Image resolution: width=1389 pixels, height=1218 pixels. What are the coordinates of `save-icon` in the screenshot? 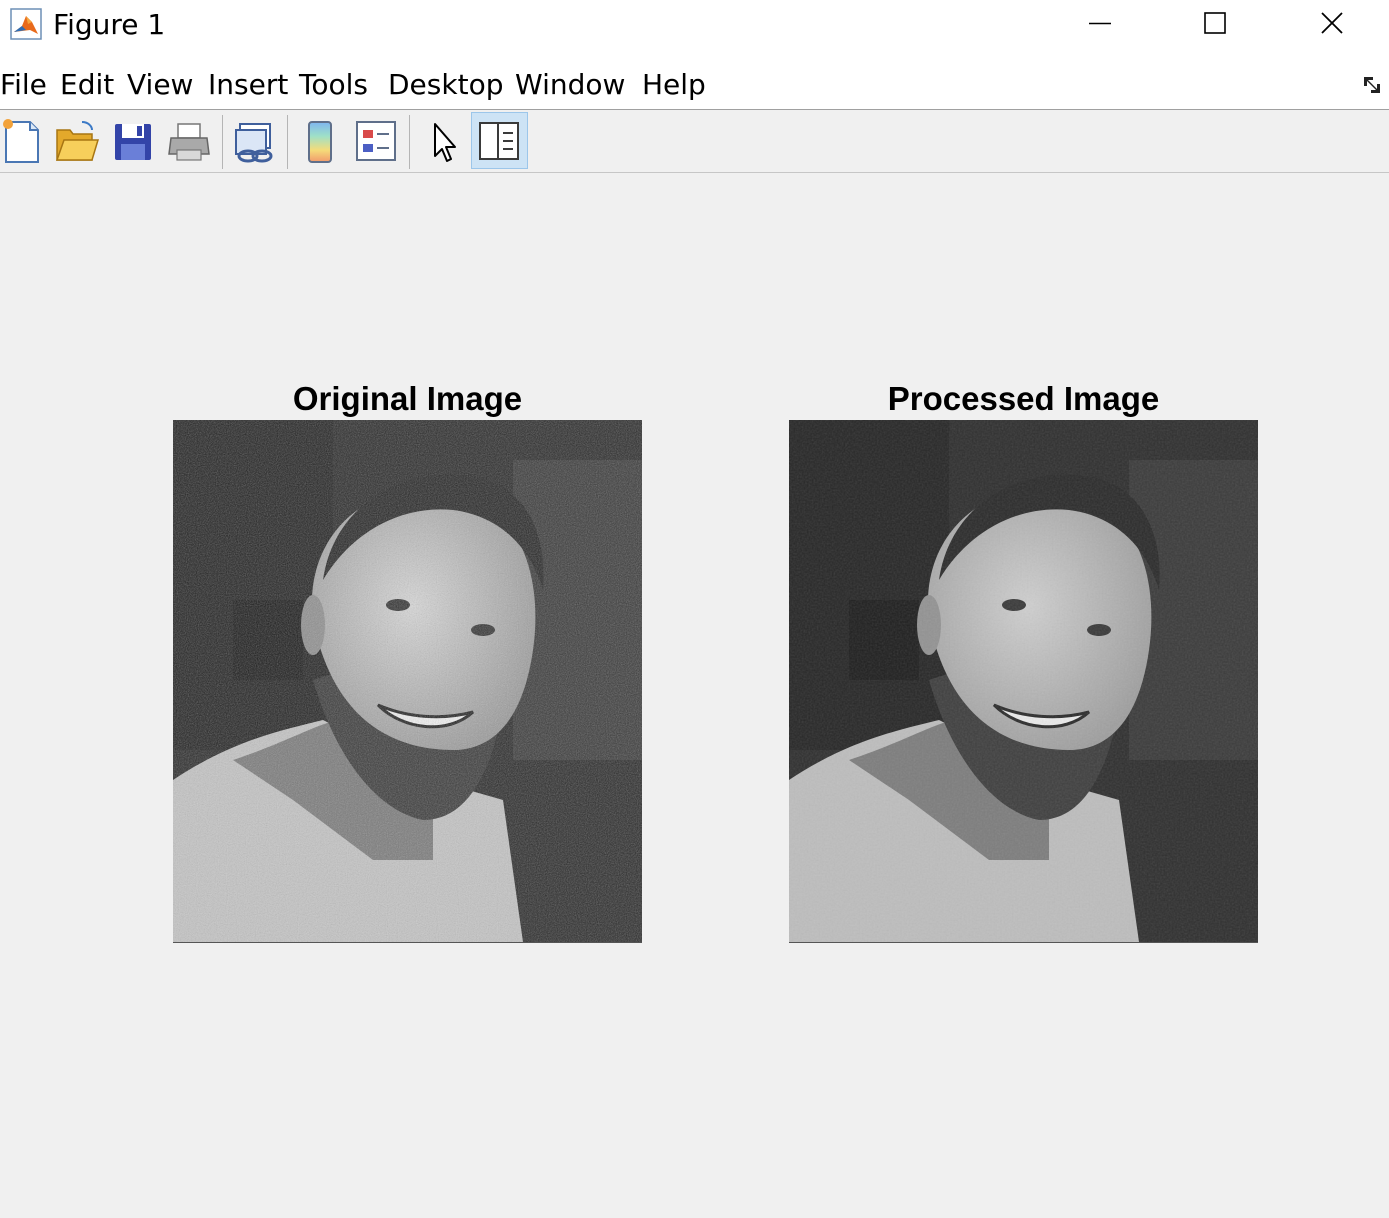 It's located at (133, 142).